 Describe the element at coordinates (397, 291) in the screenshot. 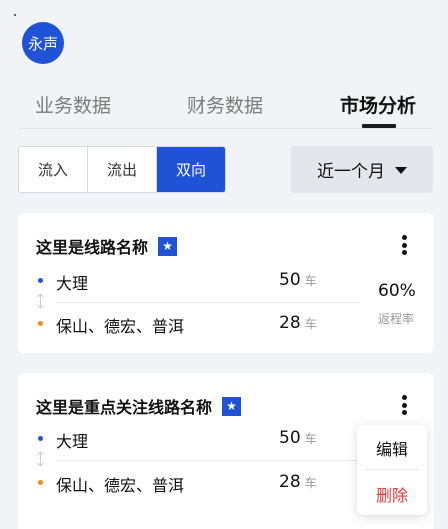

I see `return-rate: 60%` at that location.